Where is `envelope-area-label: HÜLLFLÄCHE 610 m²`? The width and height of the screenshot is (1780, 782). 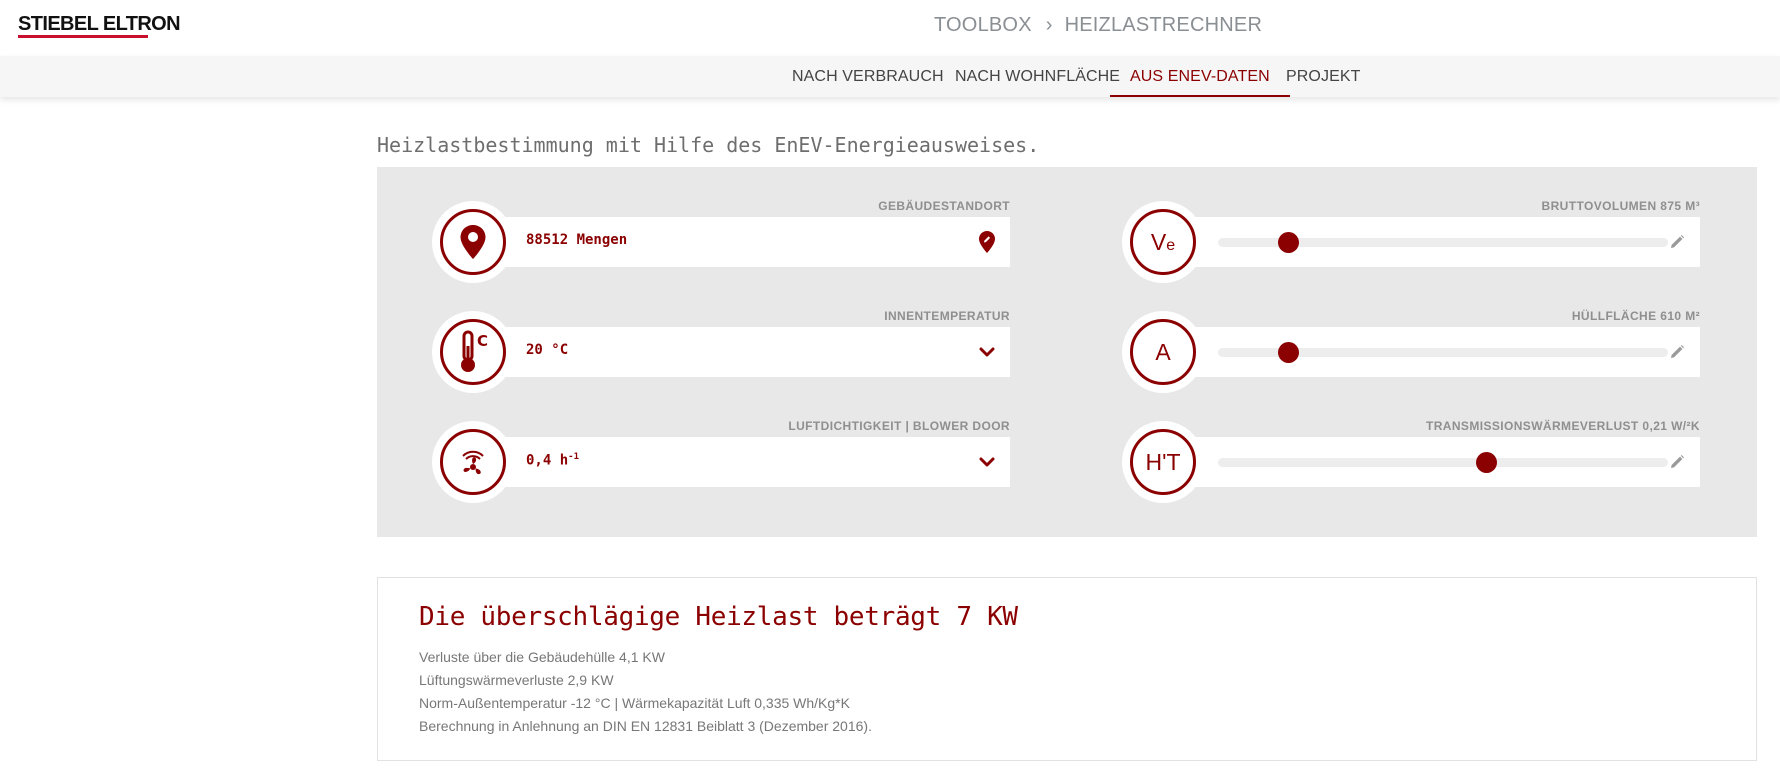 envelope-area-label: HÜLLFLÄCHE 610 m² is located at coordinates (1635, 316).